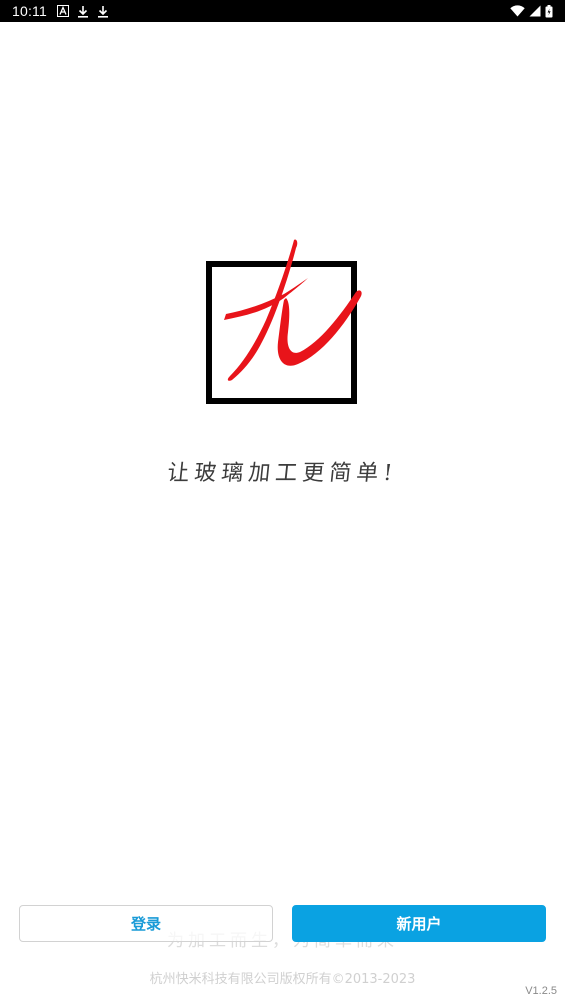 The height and width of the screenshot is (1004, 565). What do you see at coordinates (549, 11) in the screenshot?
I see `battery-icon` at bounding box center [549, 11].